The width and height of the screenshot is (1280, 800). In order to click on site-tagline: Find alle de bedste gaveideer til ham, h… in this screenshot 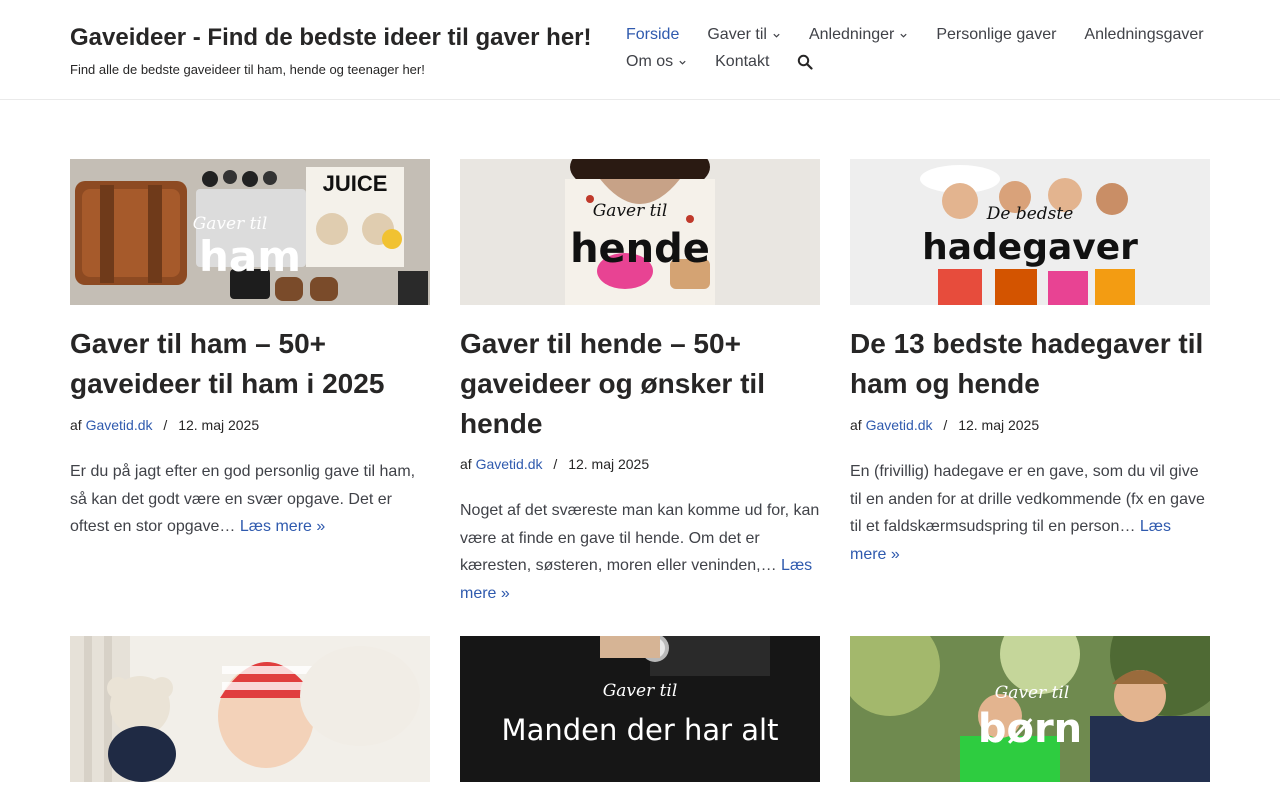, I will do `click(247, 69)`.